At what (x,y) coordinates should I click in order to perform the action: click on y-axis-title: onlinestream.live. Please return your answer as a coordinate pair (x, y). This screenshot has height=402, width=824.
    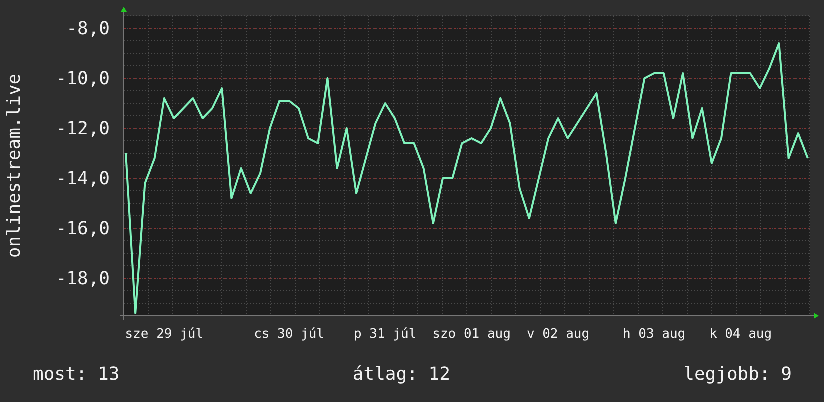
    Looking at the image, I should click on (14, 166).